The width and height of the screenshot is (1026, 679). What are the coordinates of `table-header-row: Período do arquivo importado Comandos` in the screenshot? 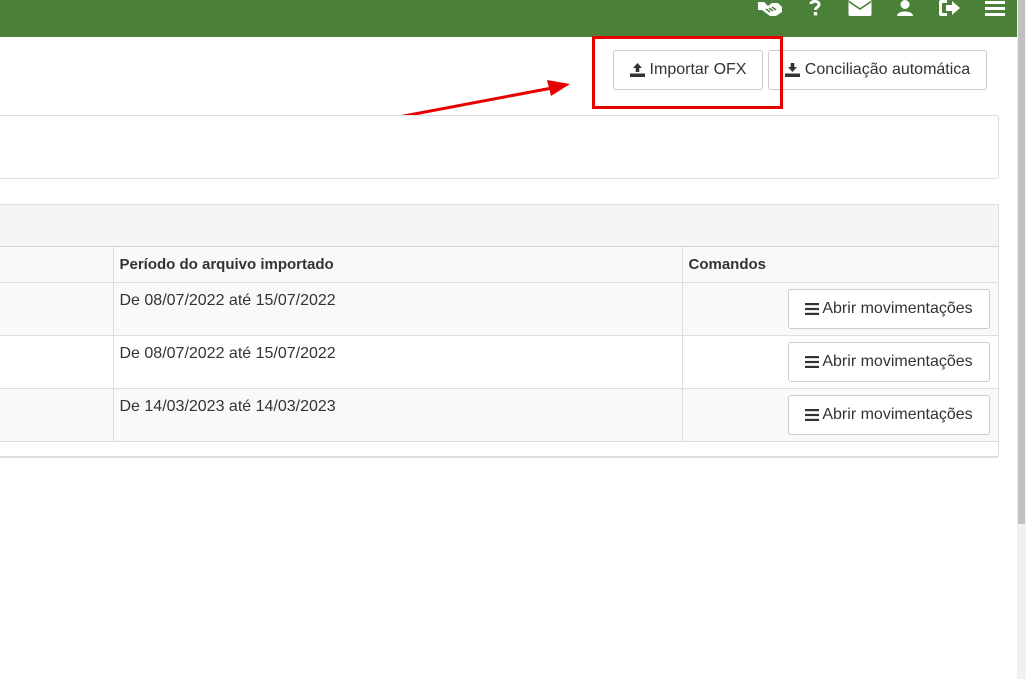 It's located at (499, 265).